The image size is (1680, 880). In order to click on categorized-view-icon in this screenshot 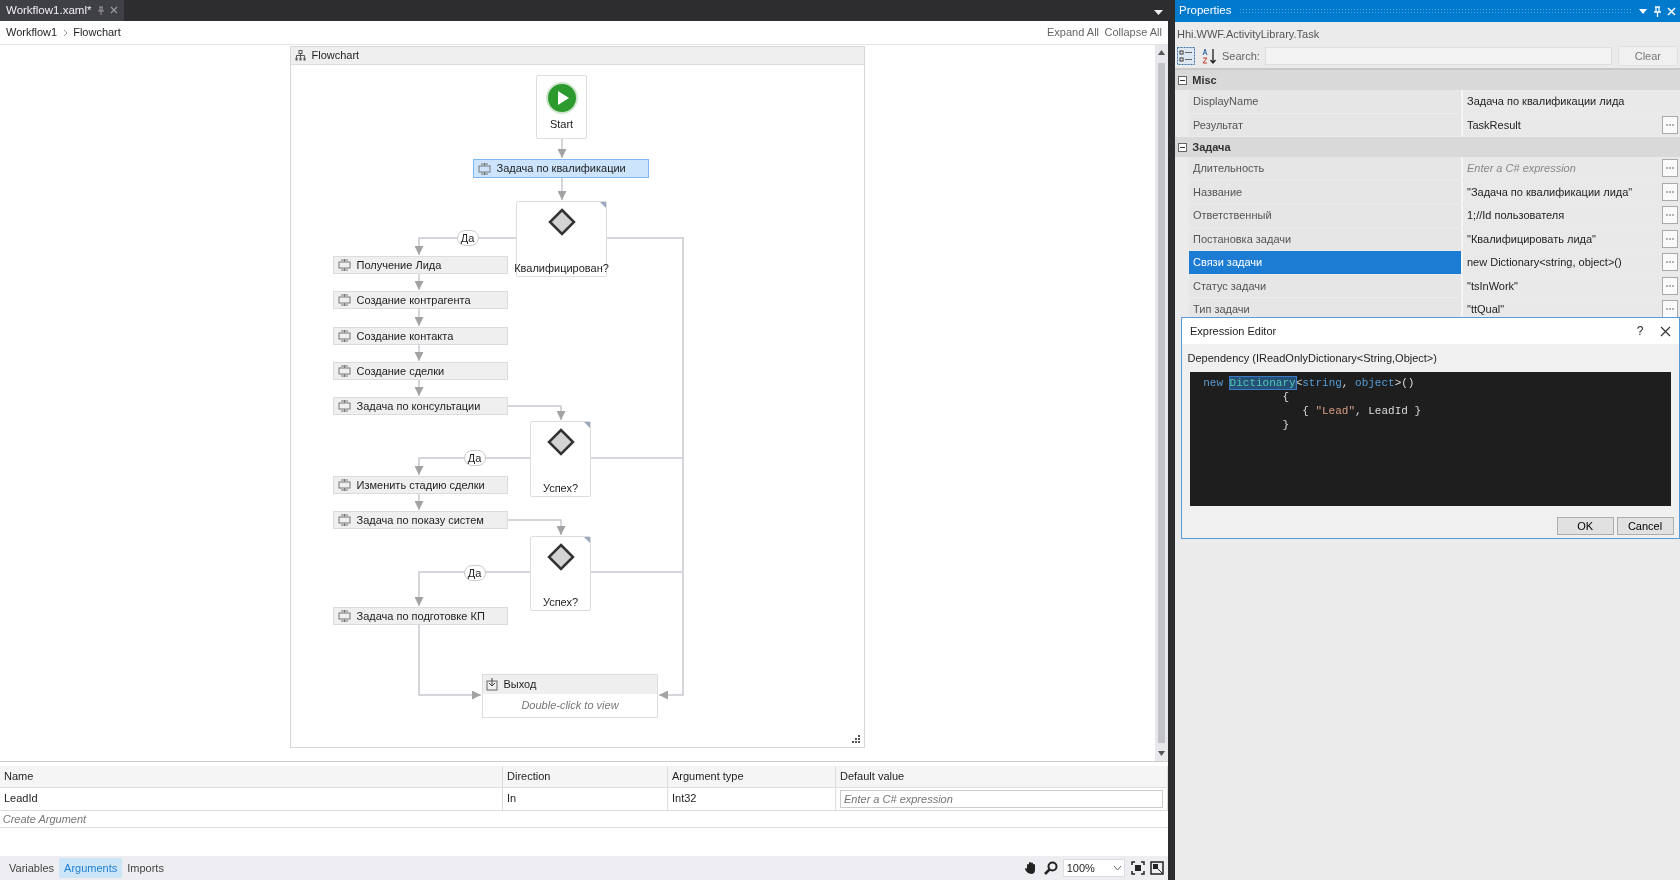, I will do `click(1186, 56)`.